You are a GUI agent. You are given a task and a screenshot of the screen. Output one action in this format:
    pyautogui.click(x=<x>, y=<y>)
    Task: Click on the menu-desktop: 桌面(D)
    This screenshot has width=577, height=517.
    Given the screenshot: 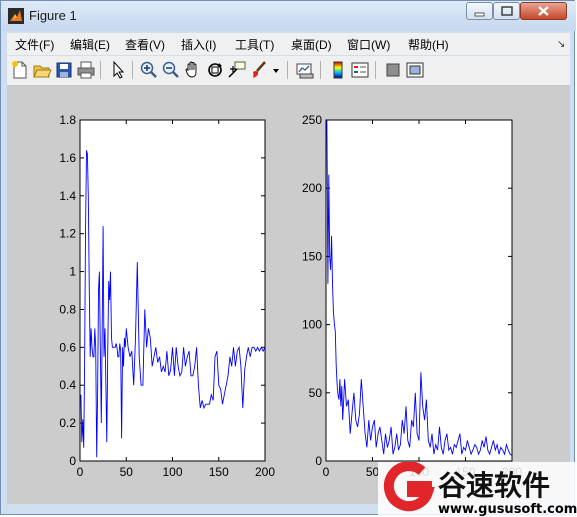 What is the action you would take?
    pyautogui.click(x=311, y=44)
    